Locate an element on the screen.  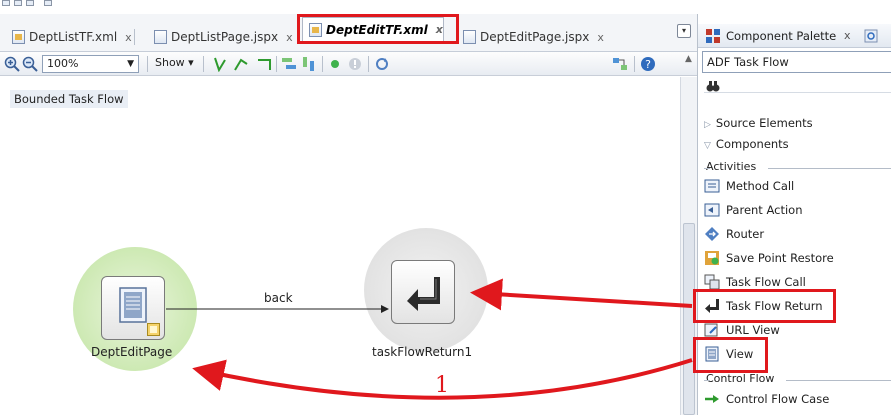
palette-title: Component Palette is located at coordinates (781, 36).